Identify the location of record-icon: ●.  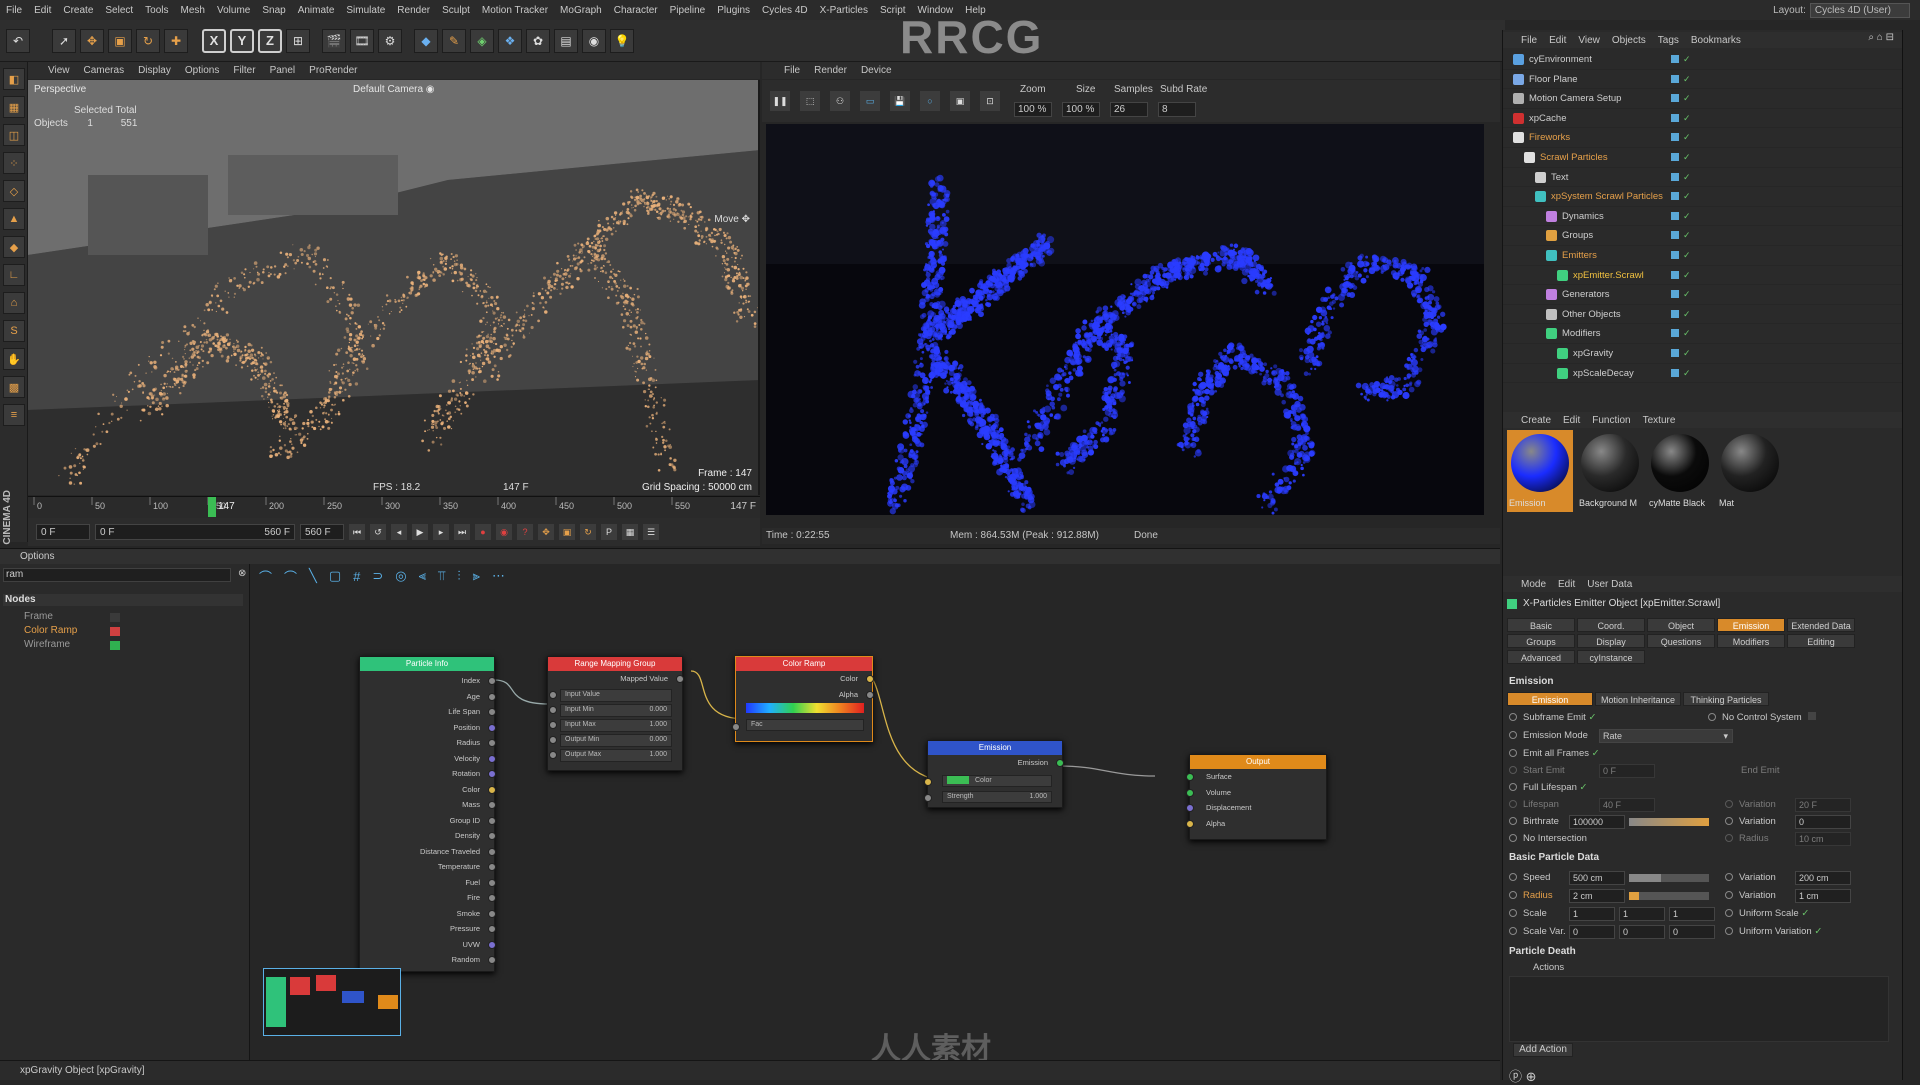
(483, 532).